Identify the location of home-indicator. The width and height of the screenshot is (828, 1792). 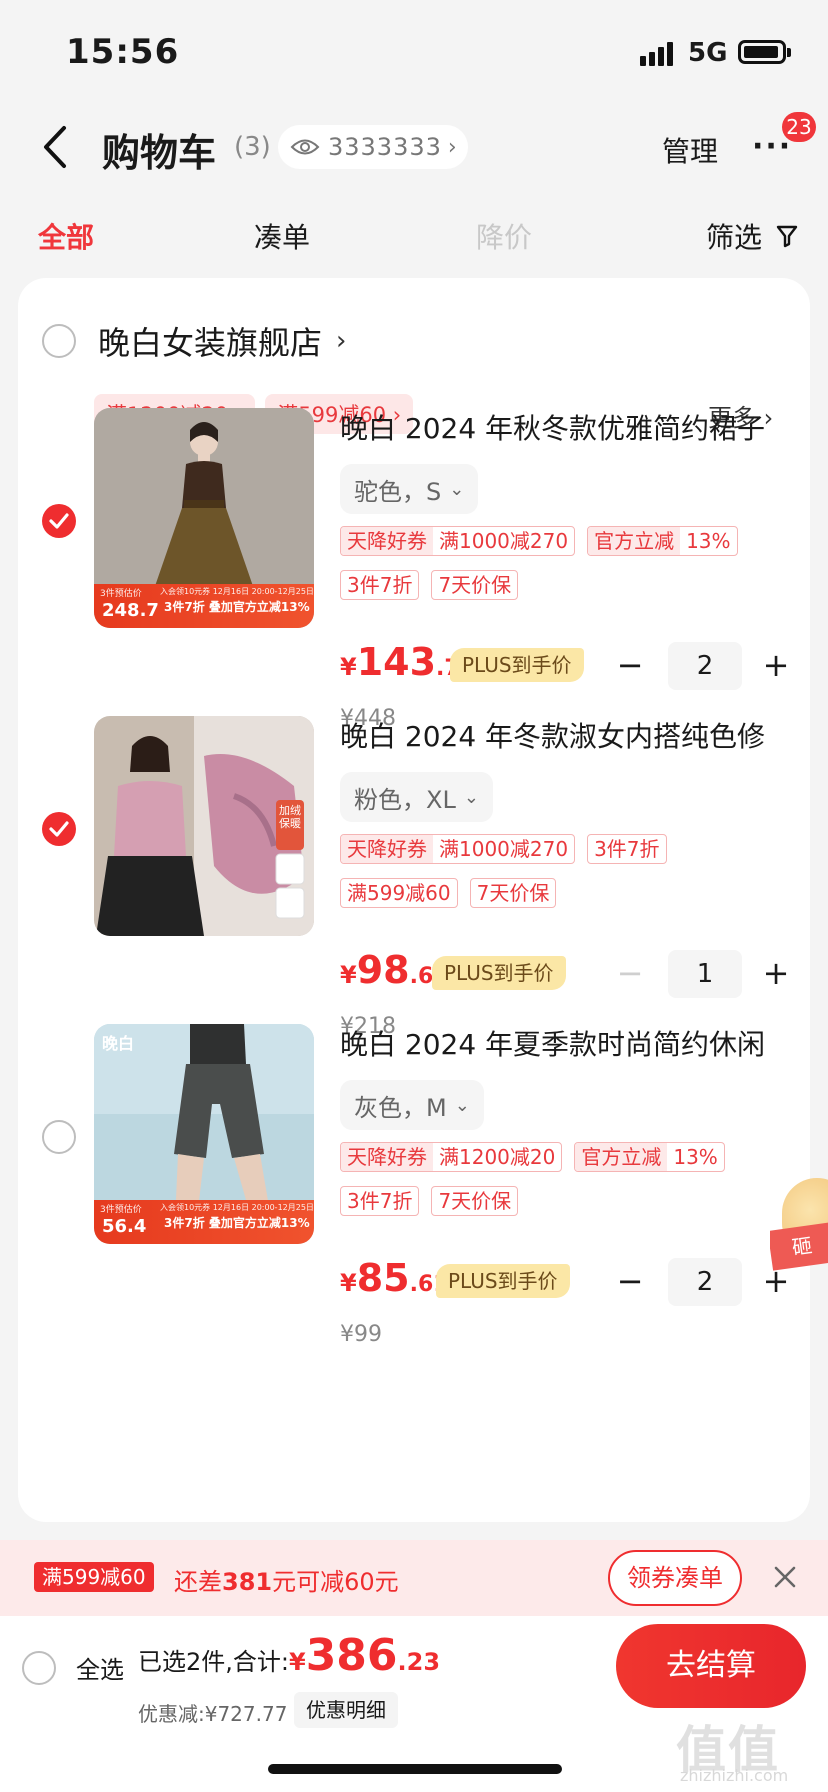
(415, 1769).